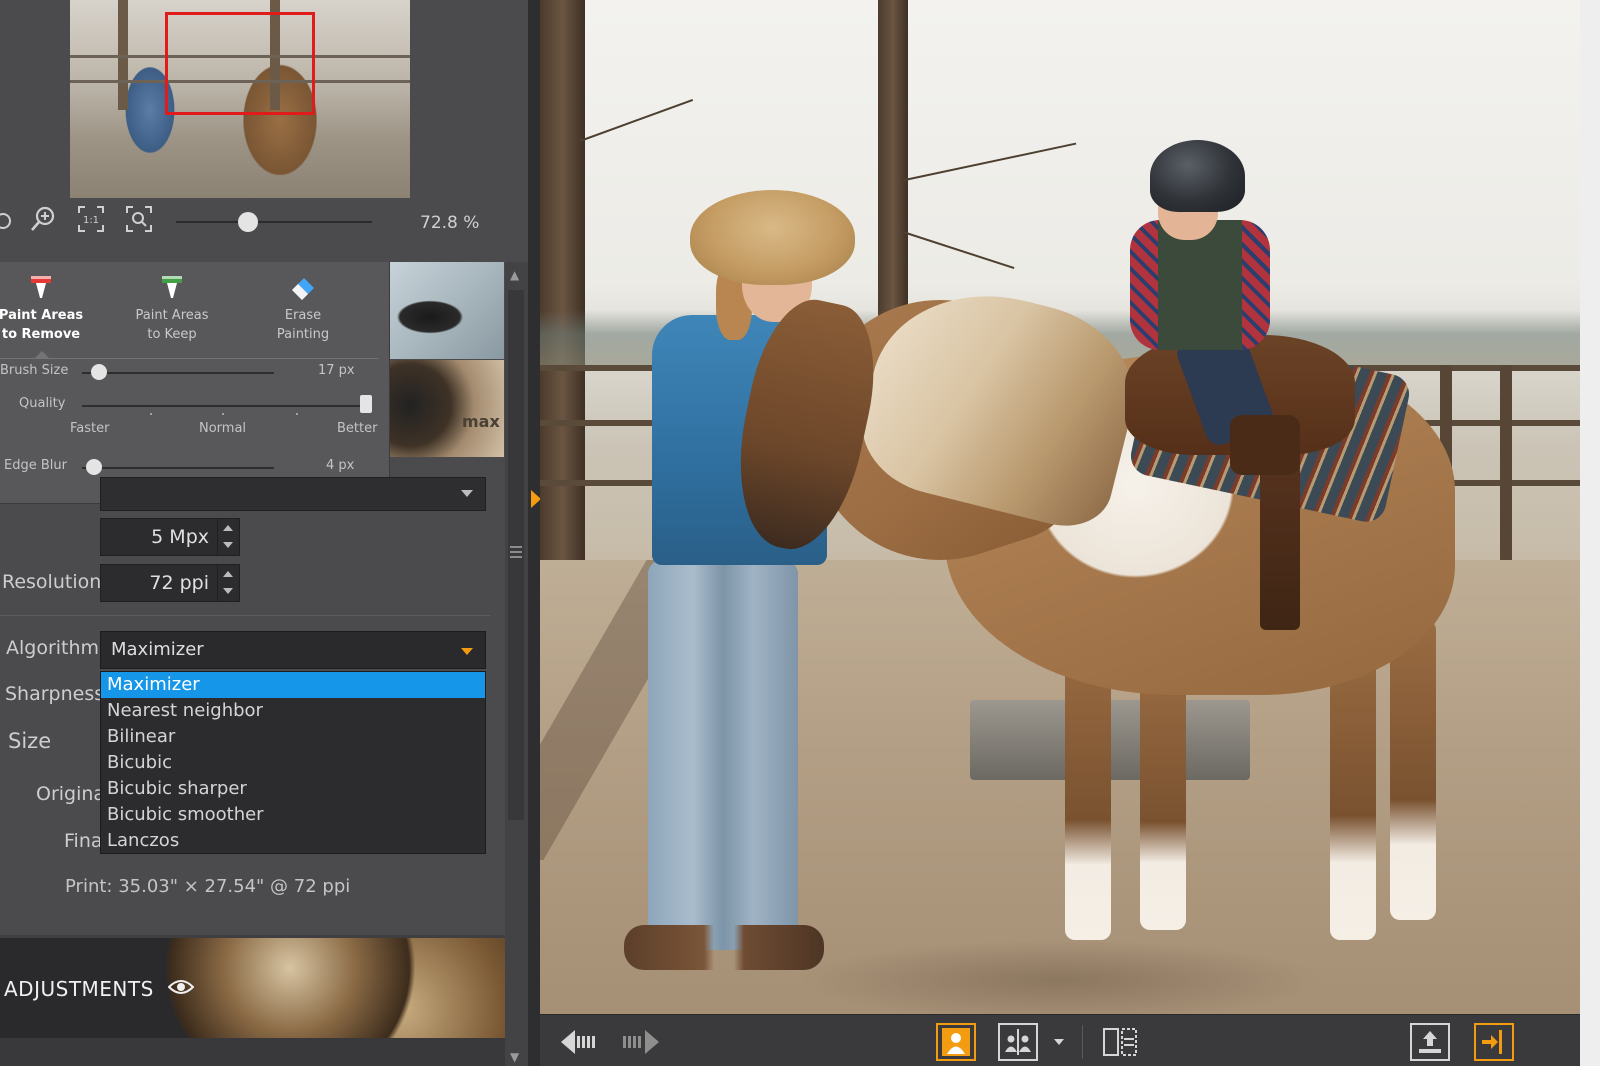  Describe the element at coordinates (723, 755) in the screenshot. I see `woman-jeans` at that location.